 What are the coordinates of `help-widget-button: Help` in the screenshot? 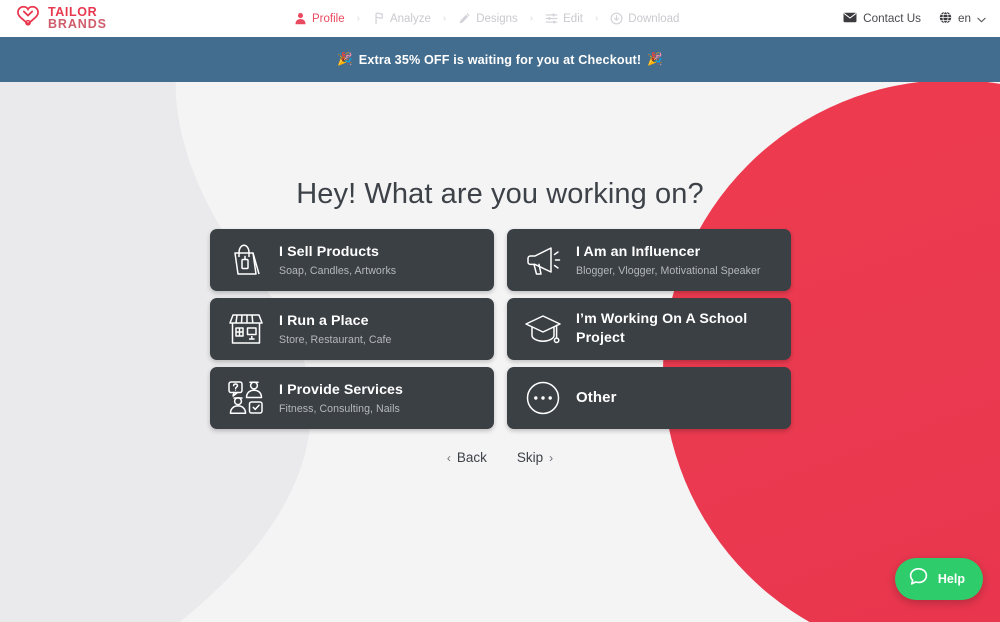 It's located at (938, 579).